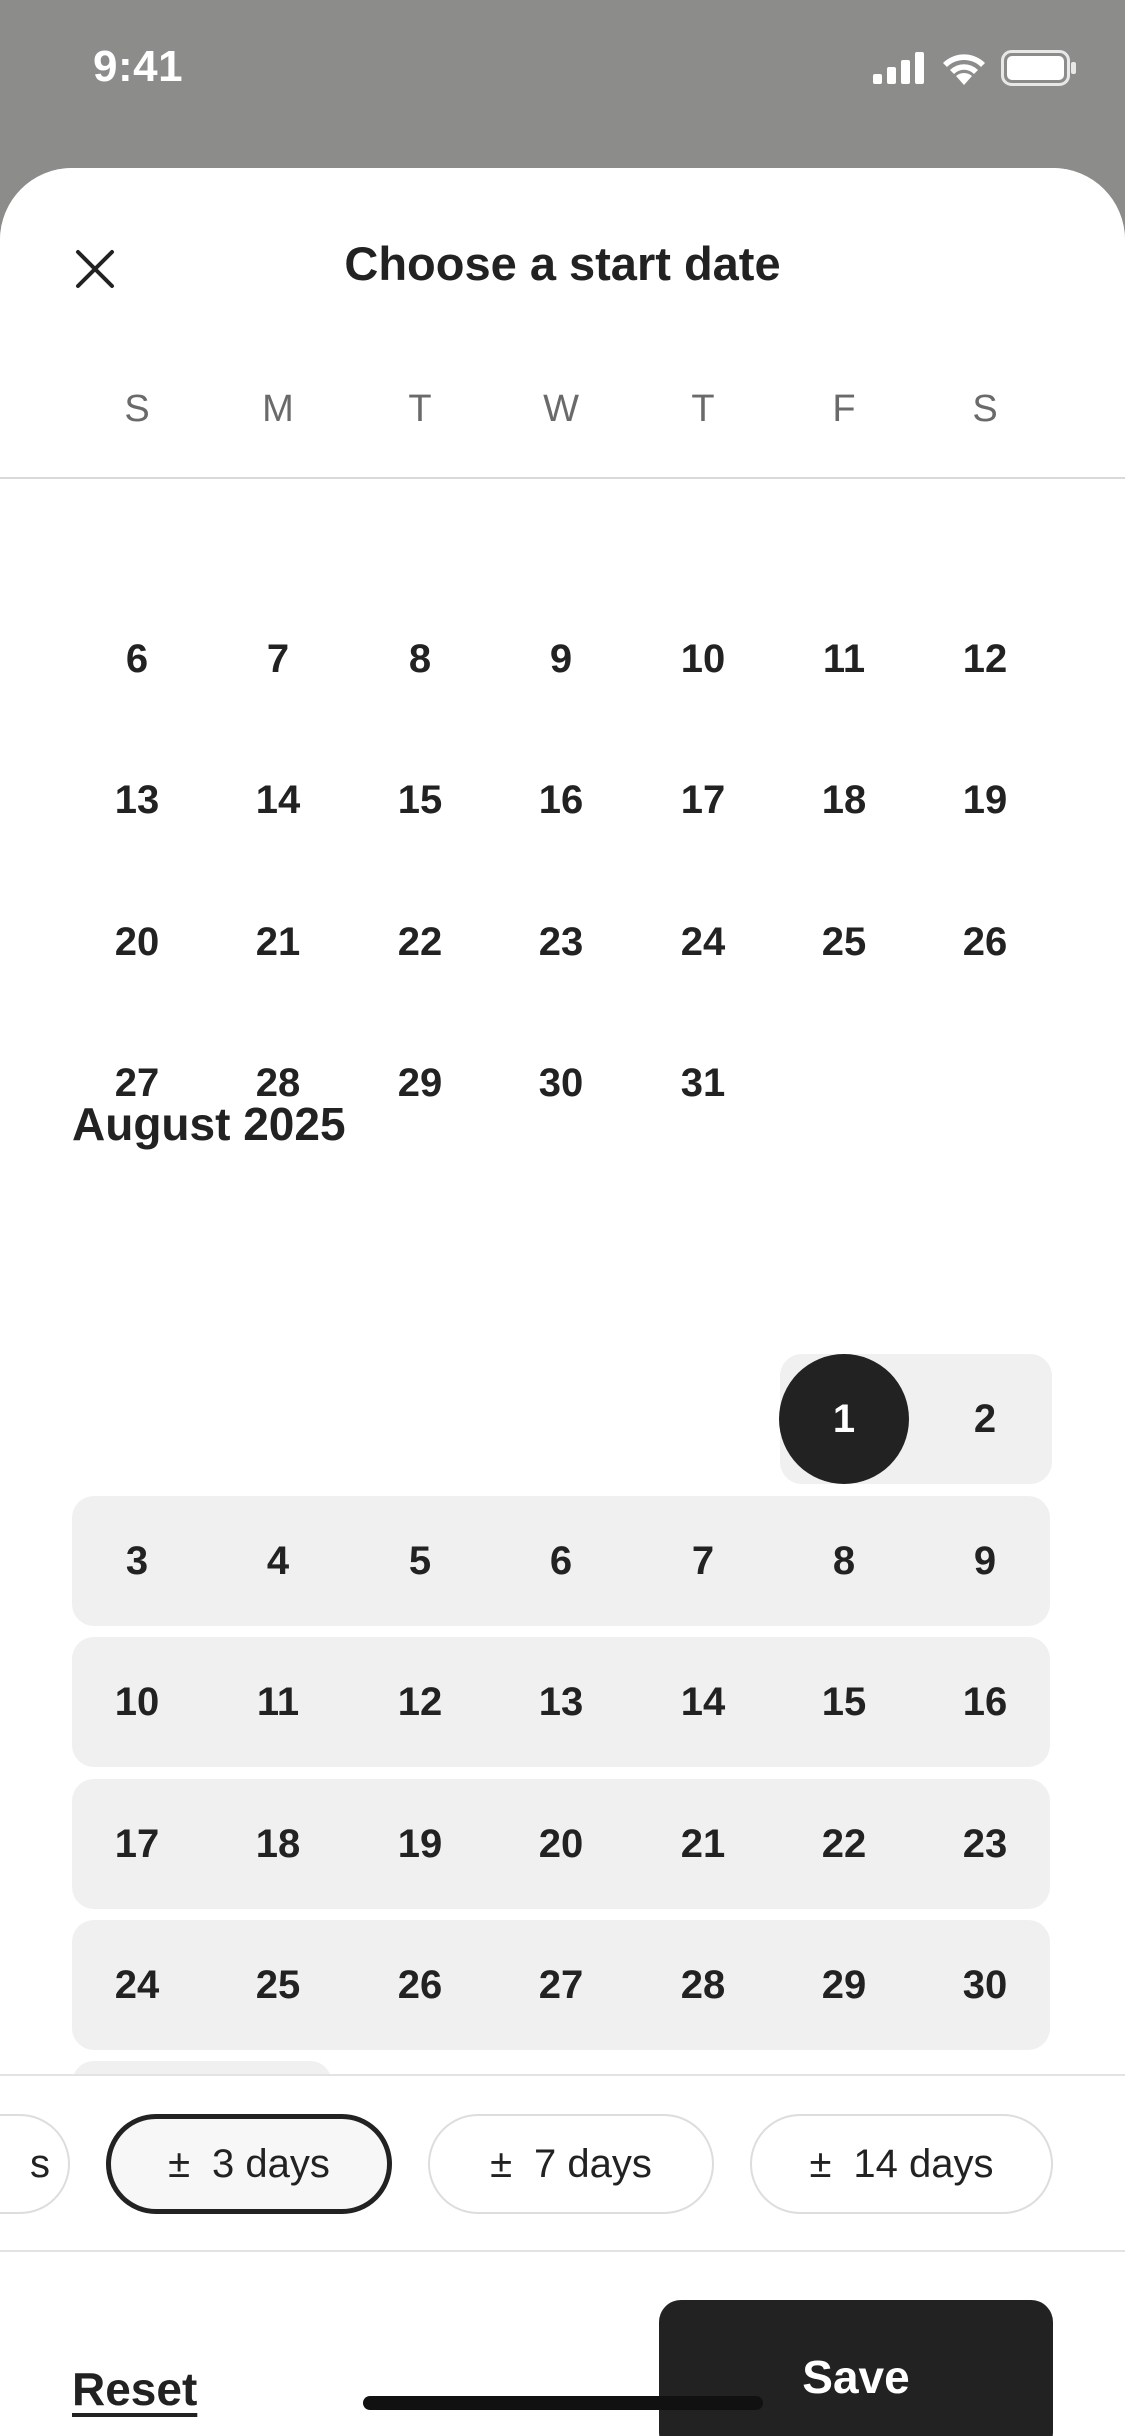 This screenshot has width=1125, height=2436. Describe the element at coordinates (562, 323) in the screenshot. I see `sheet-header: Choose a start date S M T W T F S` at that location.